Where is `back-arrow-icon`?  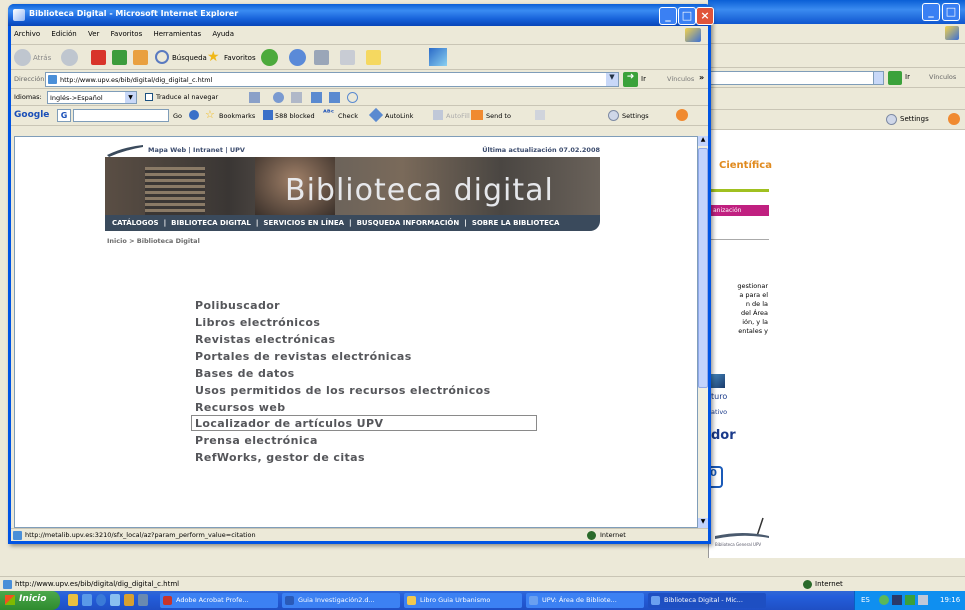 back-arrow-icon is located at coordinates (22, 57).